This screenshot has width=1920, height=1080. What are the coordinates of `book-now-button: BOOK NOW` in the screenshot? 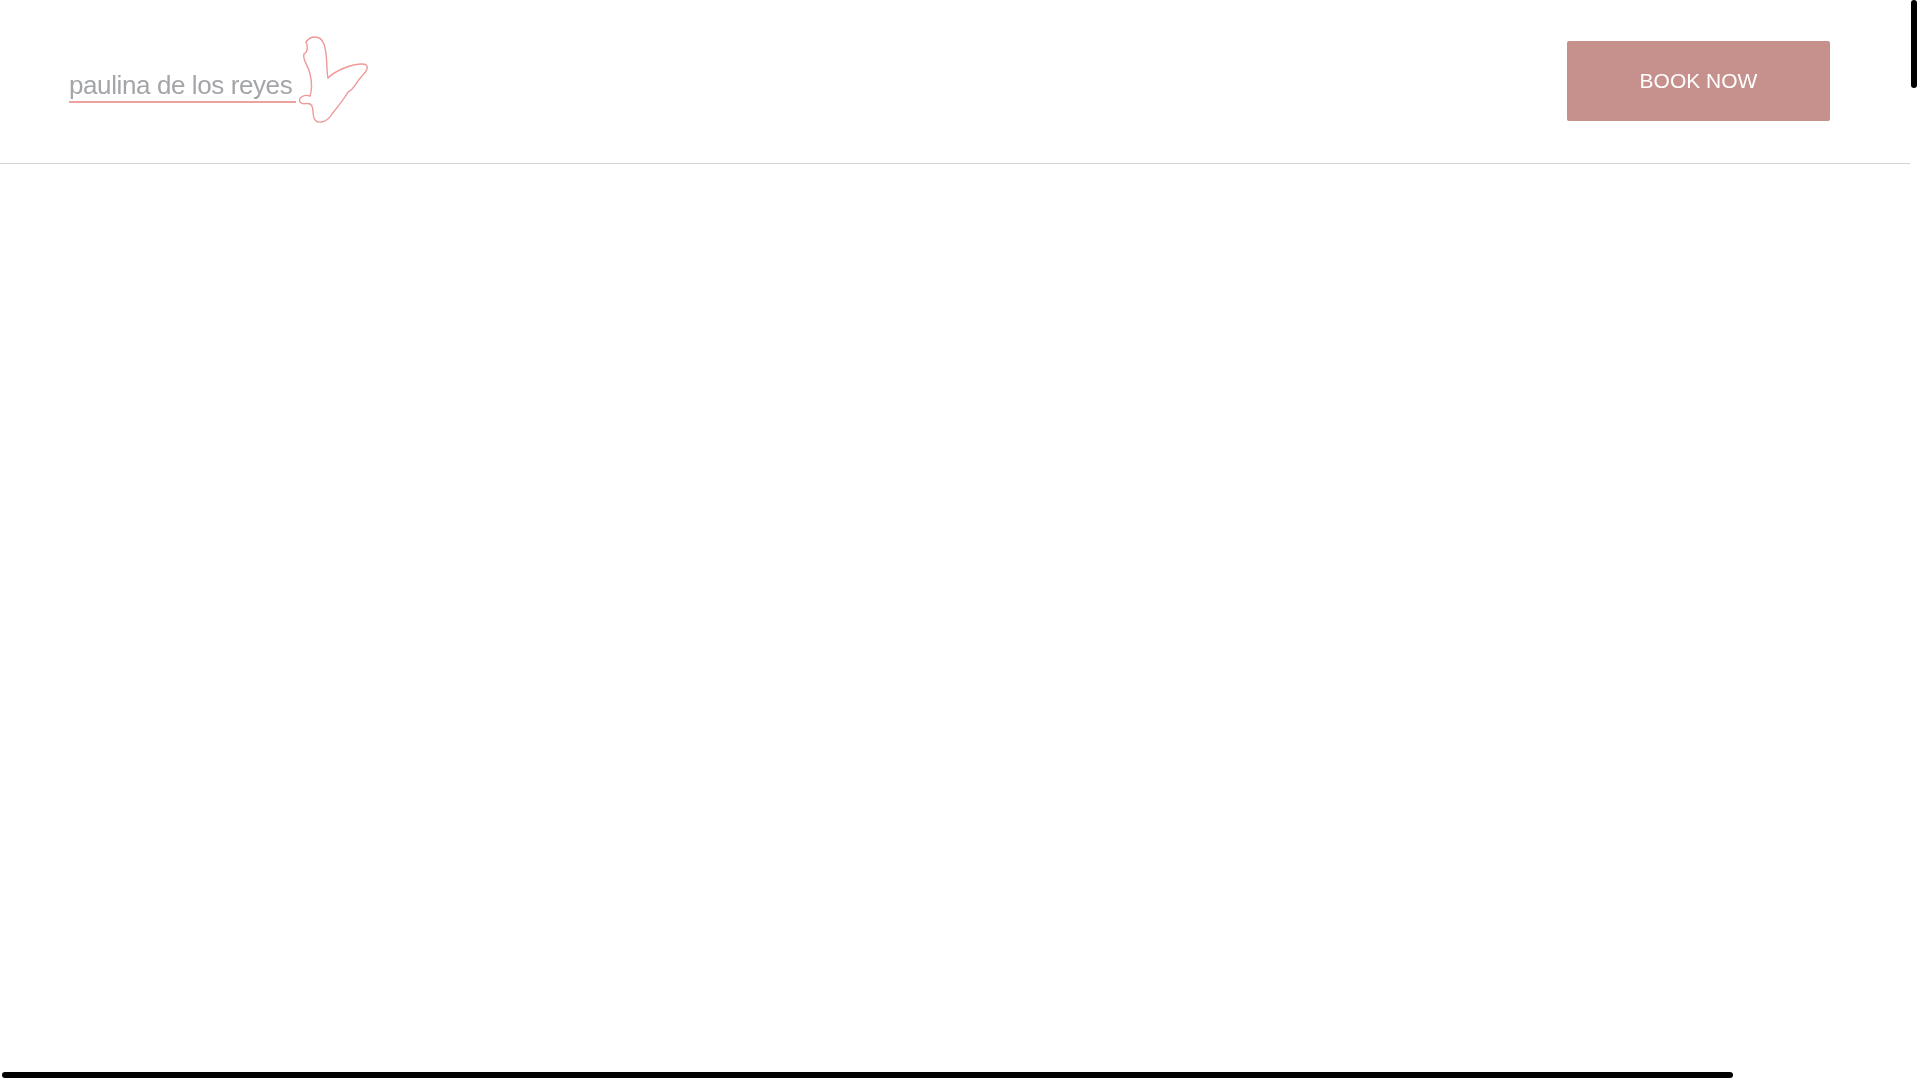 It's located at (1698, 80).